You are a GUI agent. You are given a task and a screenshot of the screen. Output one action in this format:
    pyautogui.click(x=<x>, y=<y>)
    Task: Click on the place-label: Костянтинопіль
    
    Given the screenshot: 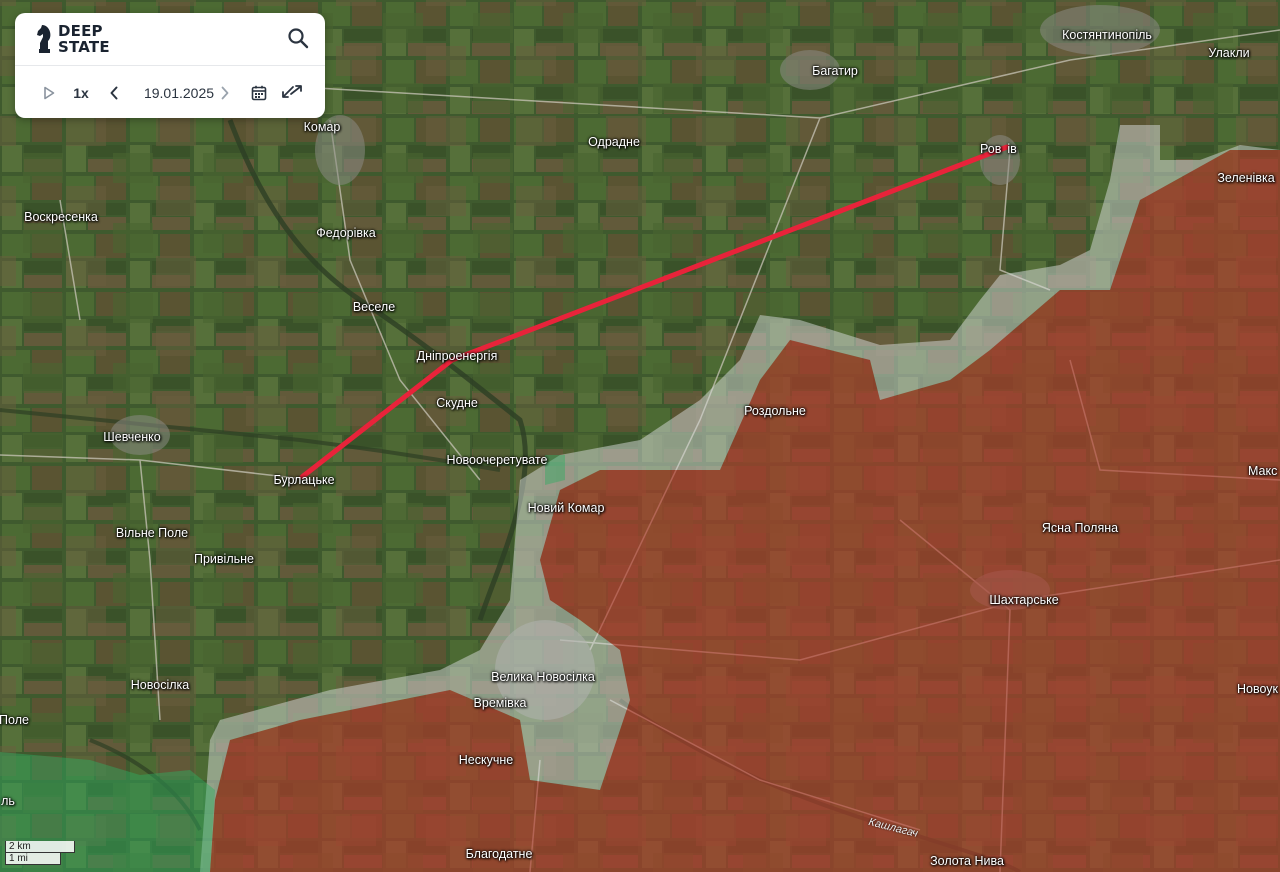 What is the action you would take?
    pyautogui.click(x=1107, y=35)
    